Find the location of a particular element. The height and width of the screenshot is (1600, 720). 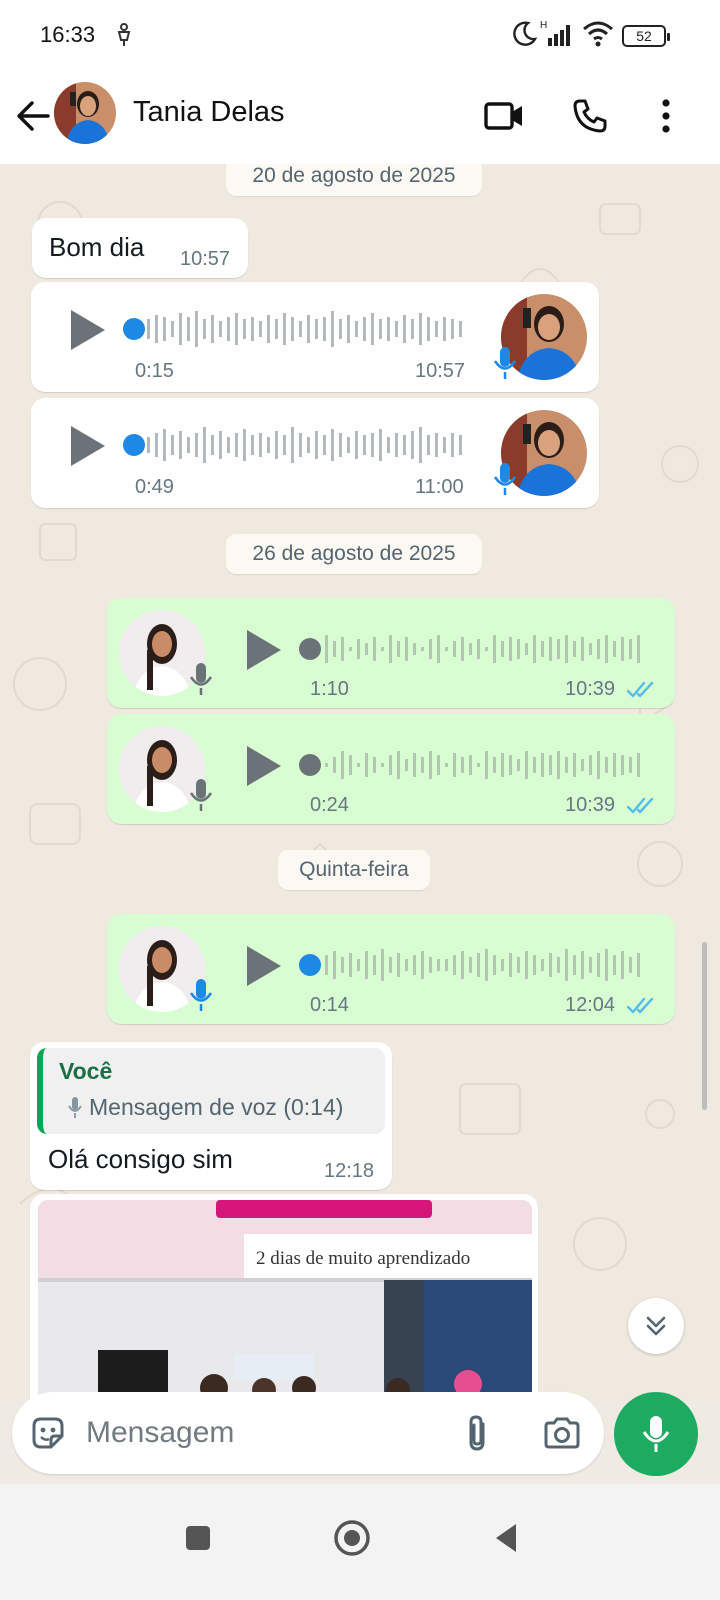

attach-icon is located at coordinates (477, 1433).